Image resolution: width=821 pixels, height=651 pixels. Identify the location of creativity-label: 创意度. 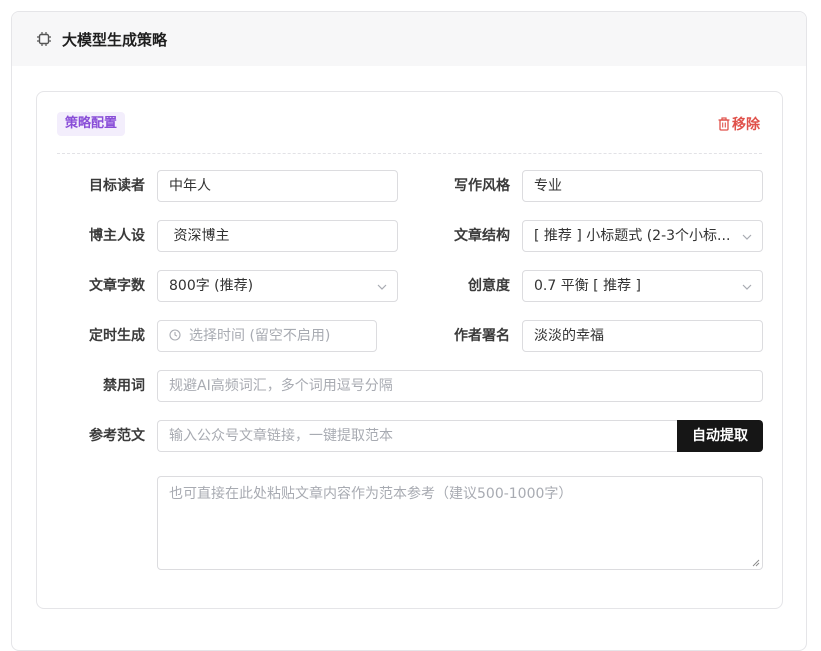
(489, 286).